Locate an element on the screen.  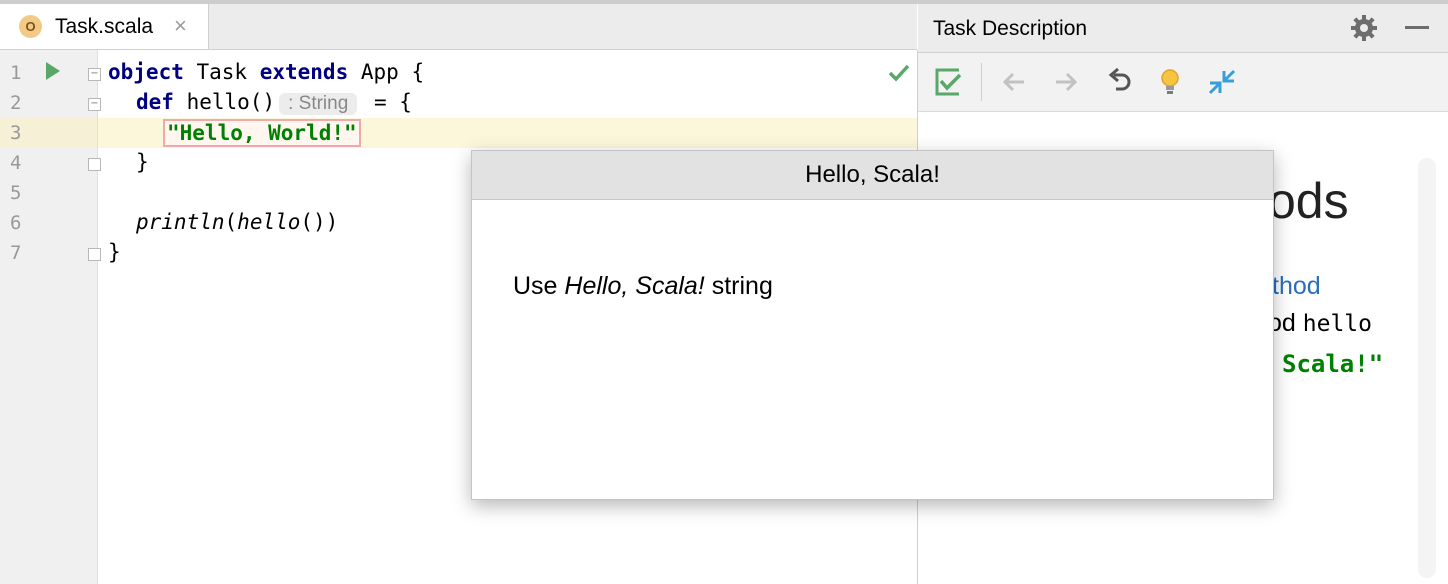
editor-tab-bar: O Task.scala × is located at coordinates (458, 27).